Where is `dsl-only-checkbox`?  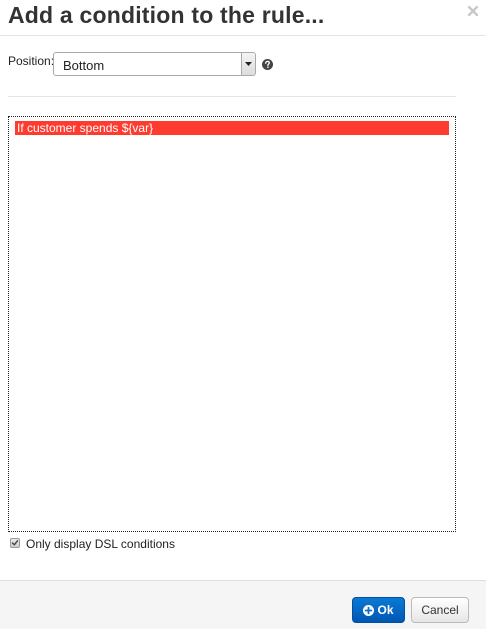 dsl-only-checkbox is located at coordinates (15, 543).